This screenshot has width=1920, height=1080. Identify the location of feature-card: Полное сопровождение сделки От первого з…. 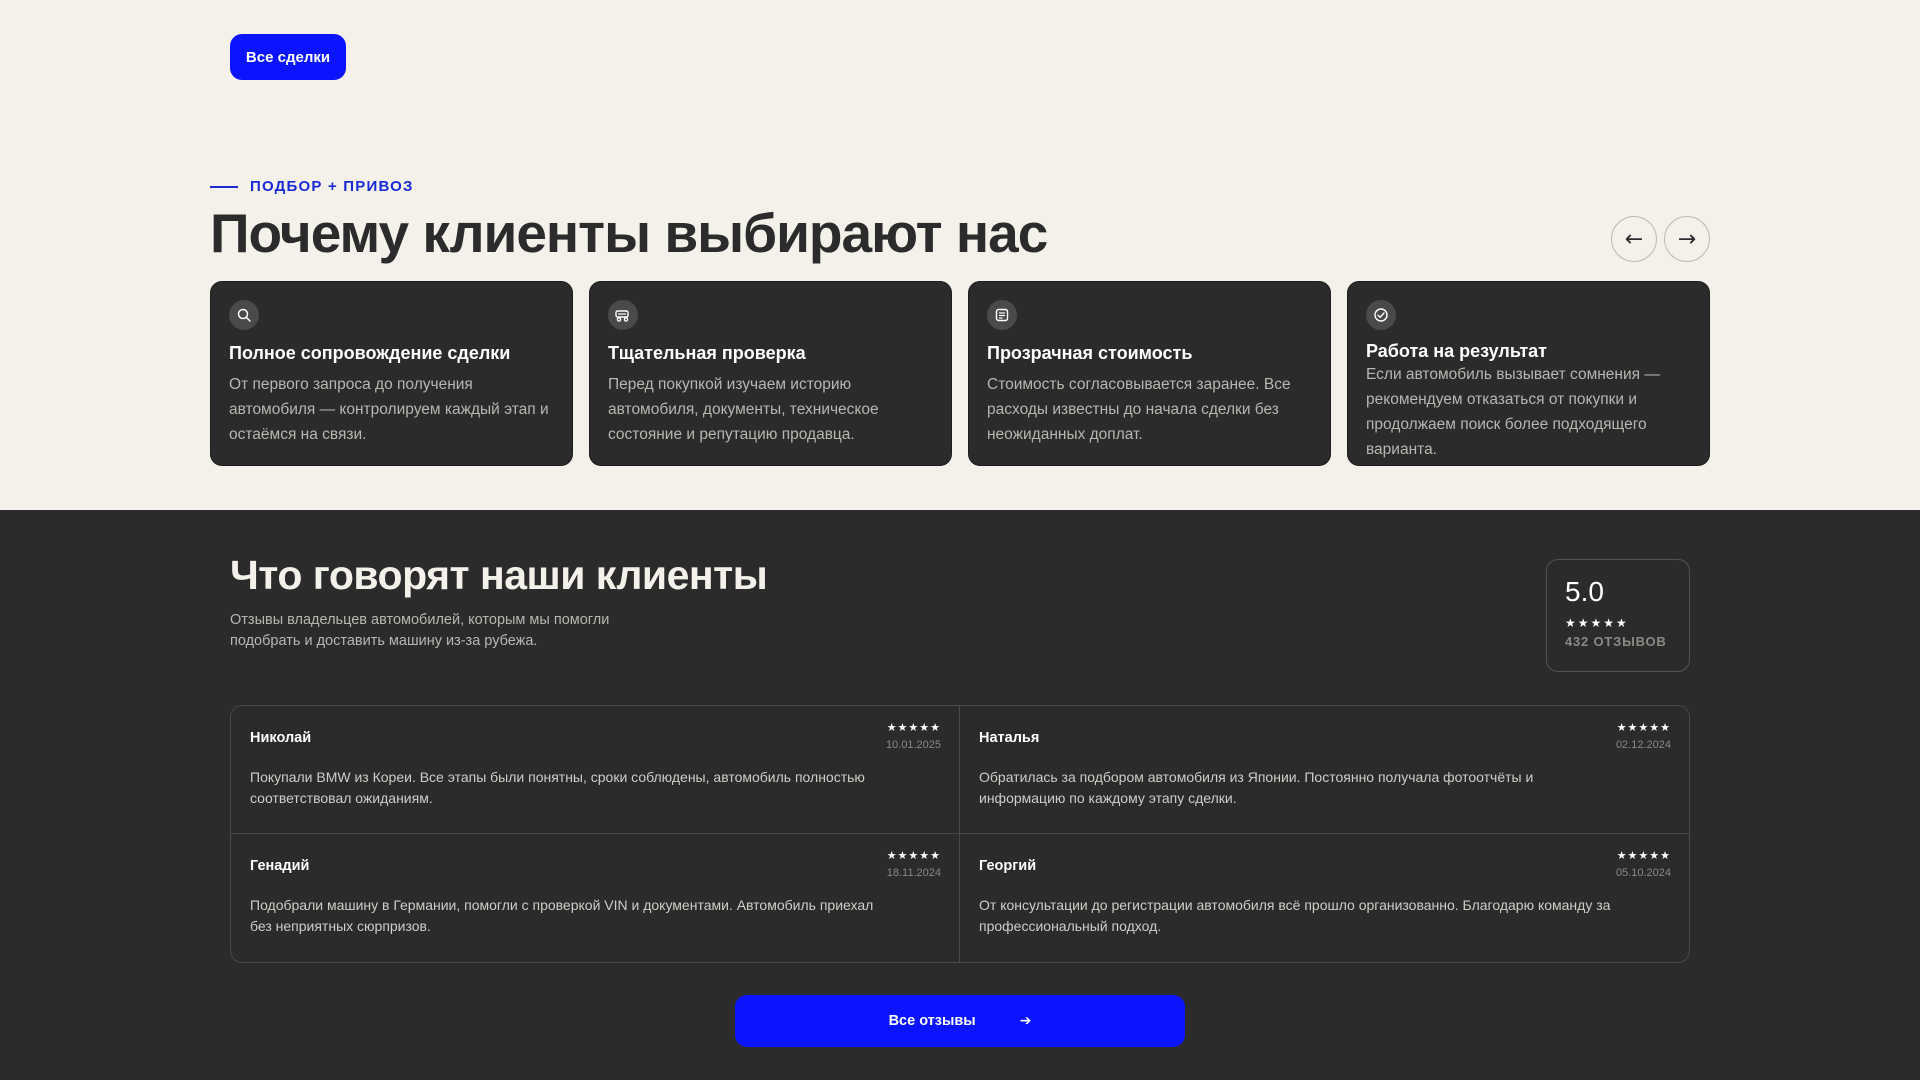
(391, 373).